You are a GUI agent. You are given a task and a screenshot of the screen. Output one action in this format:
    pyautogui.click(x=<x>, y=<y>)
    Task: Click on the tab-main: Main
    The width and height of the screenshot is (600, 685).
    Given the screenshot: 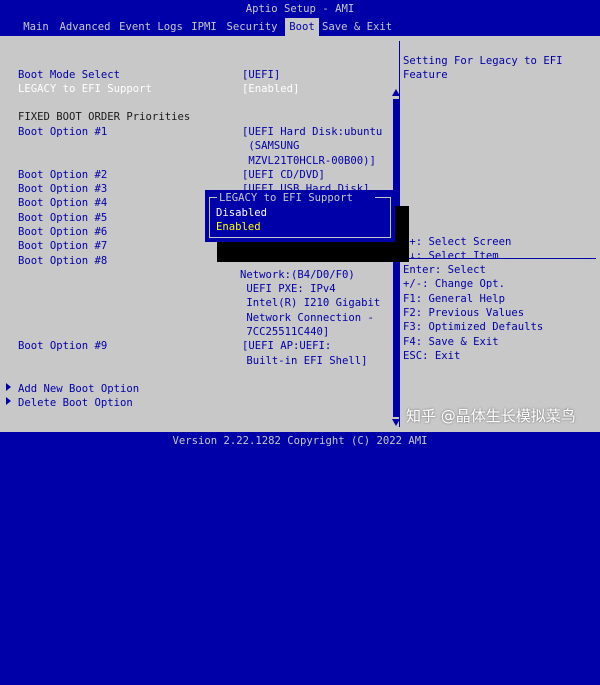 What is the action you would take?
    pyautogui.click(x=36, y=27)
    